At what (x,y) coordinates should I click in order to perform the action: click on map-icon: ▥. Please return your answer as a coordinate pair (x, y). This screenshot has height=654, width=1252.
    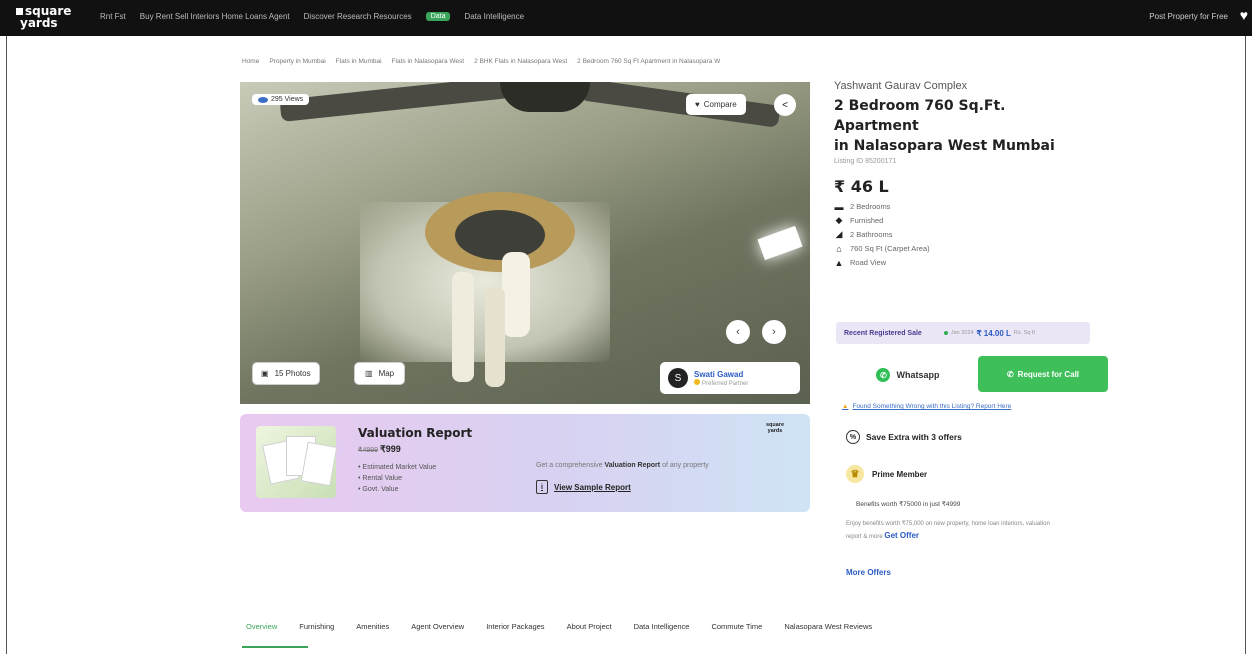
    Looking at the image, I should click on (369, 373).